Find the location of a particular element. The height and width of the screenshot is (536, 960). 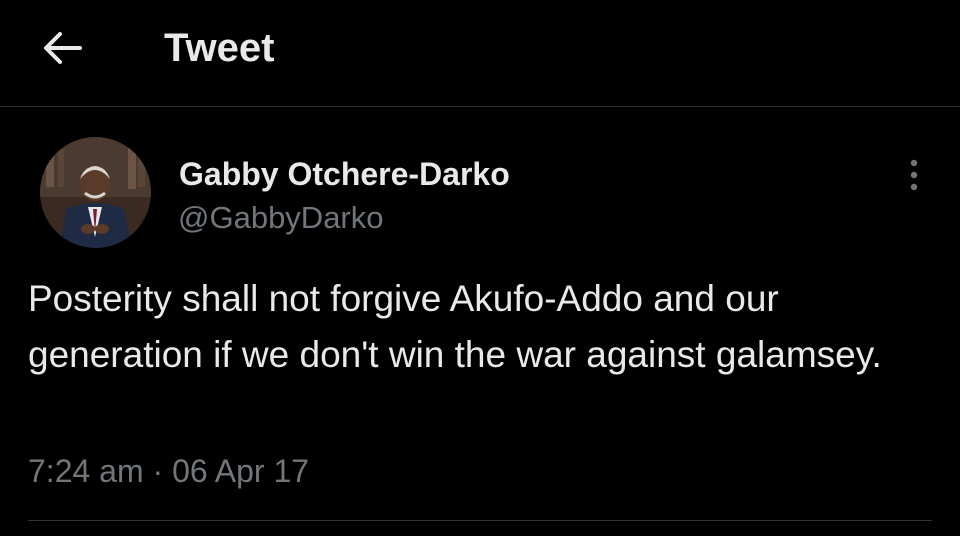

avatar is located at coordinates (95, 192).